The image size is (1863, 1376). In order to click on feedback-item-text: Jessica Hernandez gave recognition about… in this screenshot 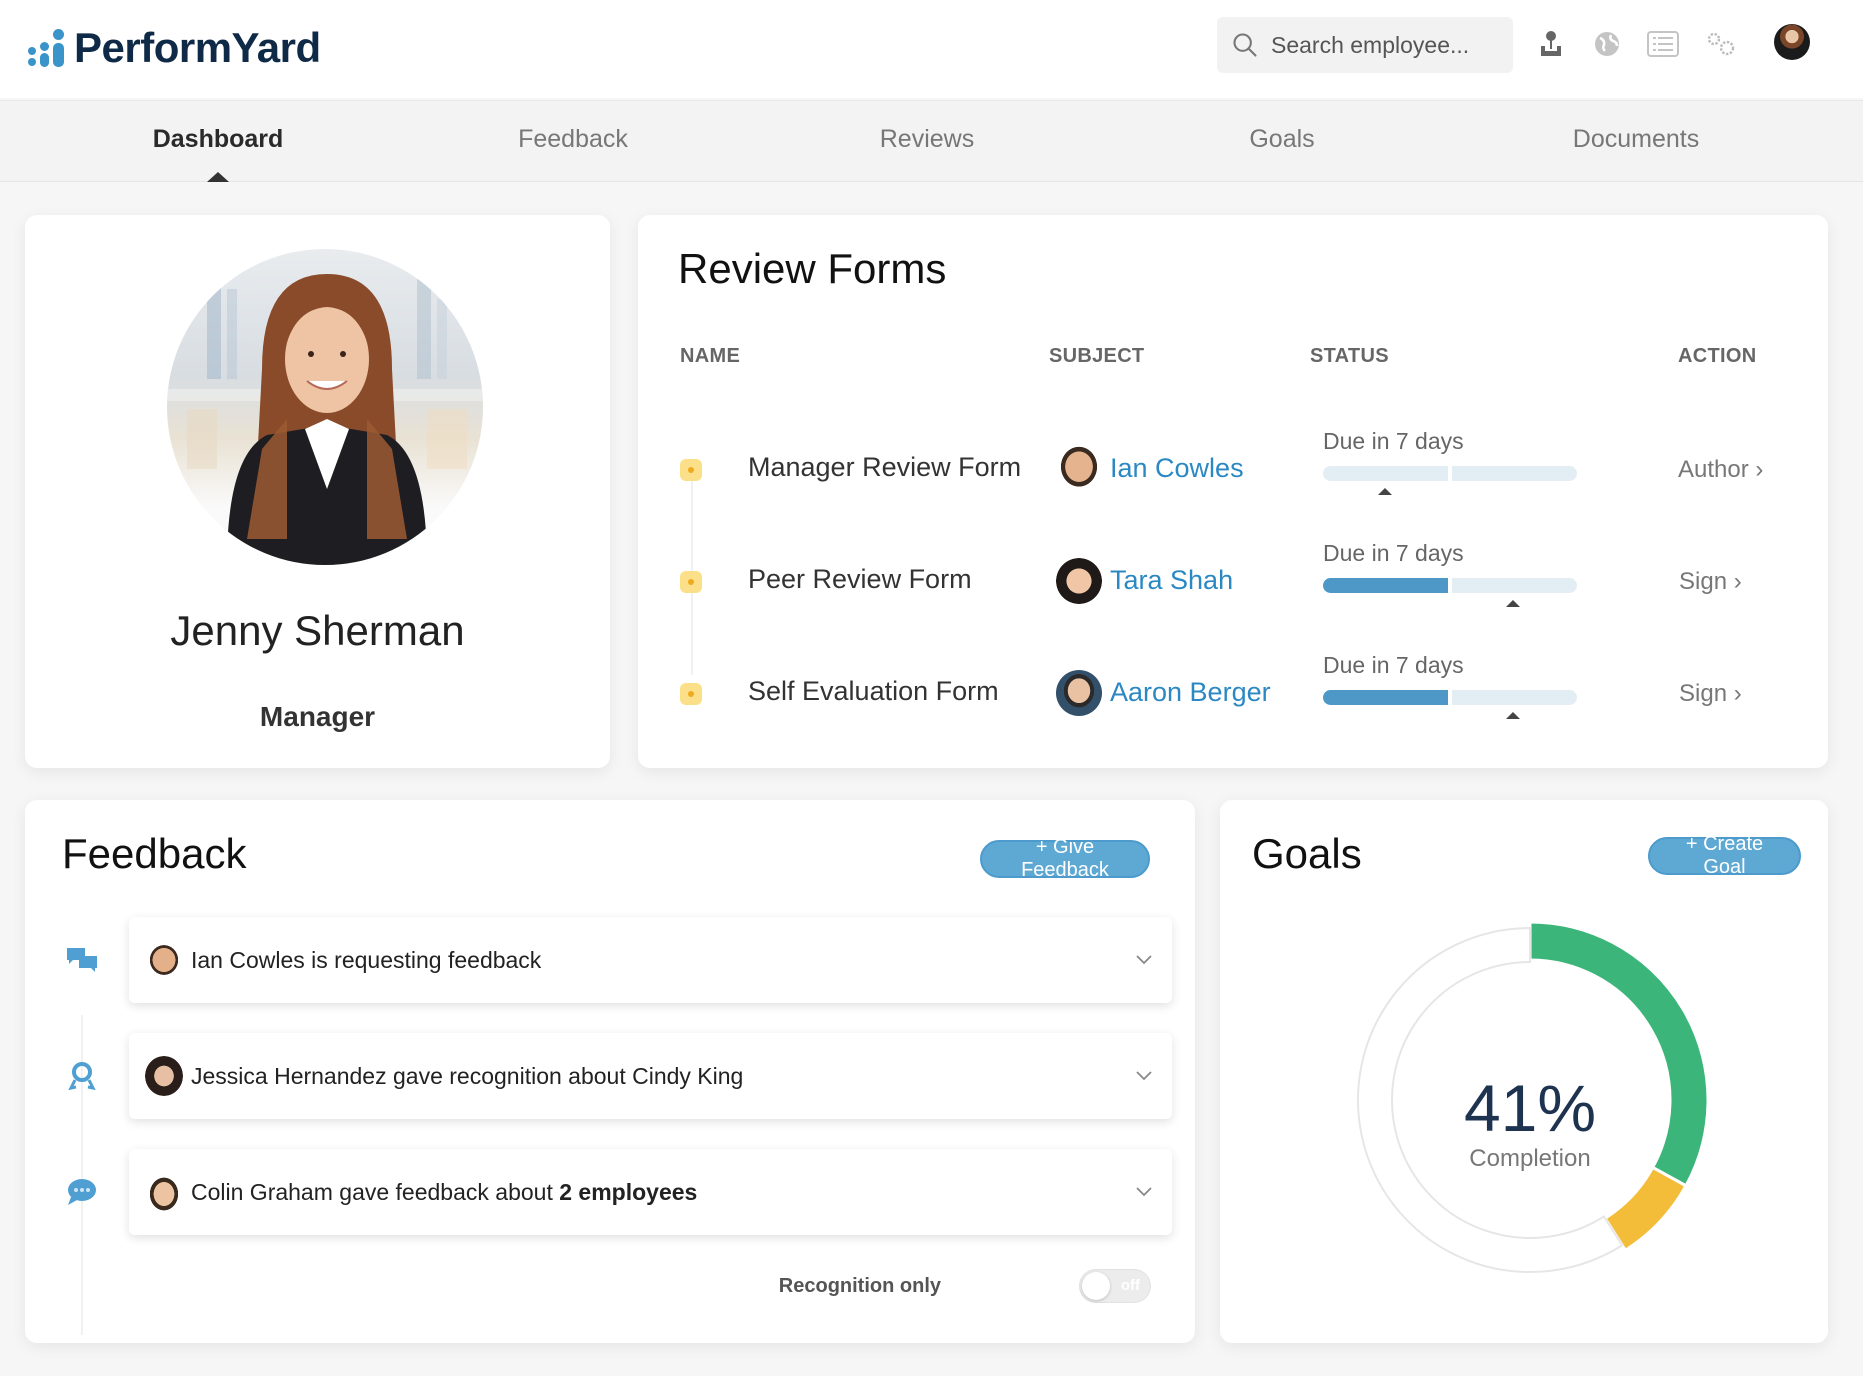, I will do `click(467, 1076)`.